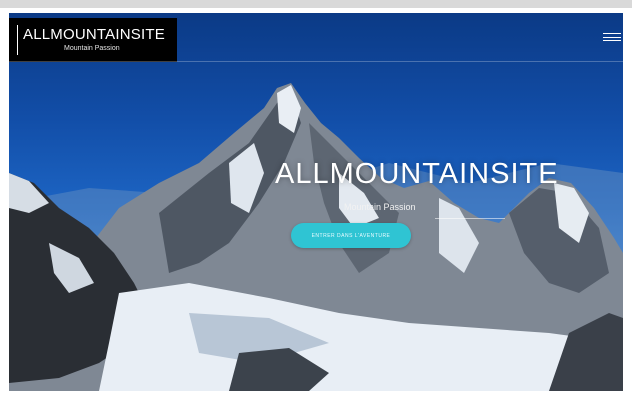 This screenshot has height=394, width=632. I want to click on hero-divider, so click(470, 218).